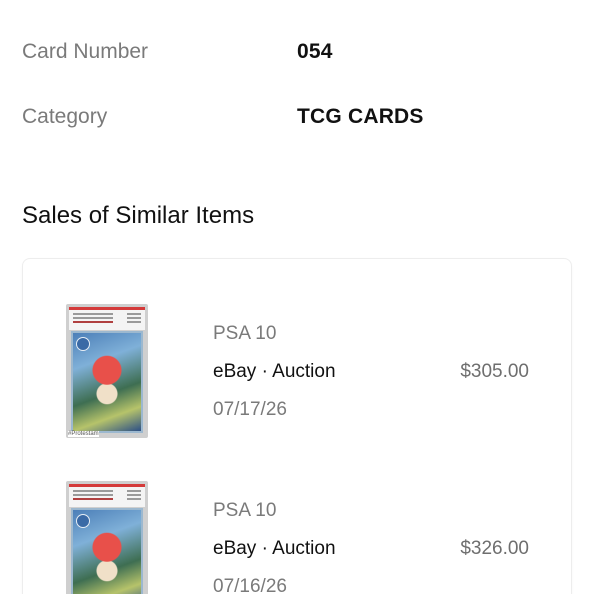 This screenshot has width=594, height=594. I want to click on sale-price: $326.00, so click(494, 548).